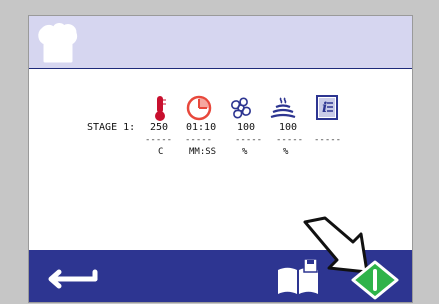 The image size is (439, 304). Describe the element at coordinates (245, 152) in the screenshot. I see `fan-unit: %` at that location.